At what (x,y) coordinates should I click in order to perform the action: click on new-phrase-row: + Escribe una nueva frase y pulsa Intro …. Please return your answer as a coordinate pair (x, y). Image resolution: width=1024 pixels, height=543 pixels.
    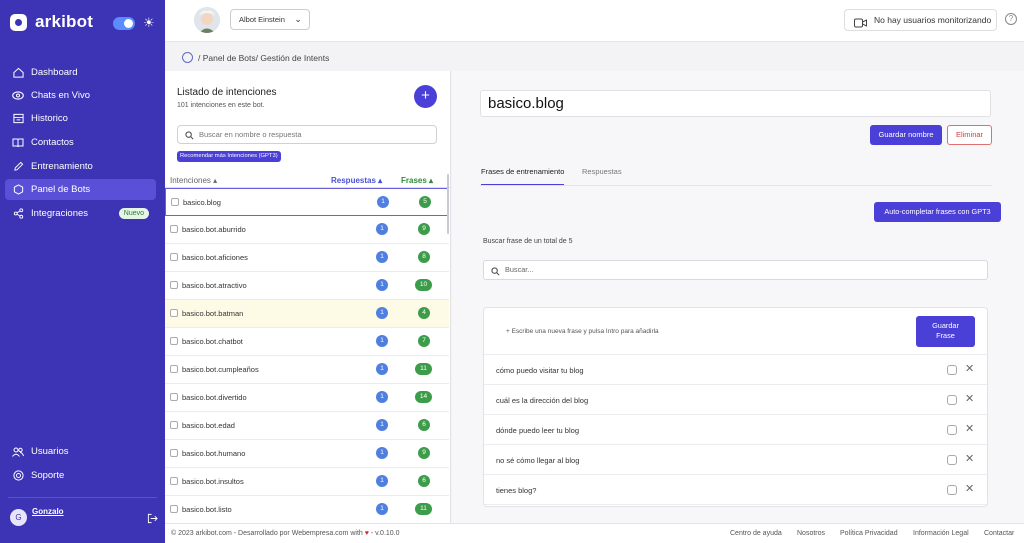
    Looking at the image, I should click on (735, 331).